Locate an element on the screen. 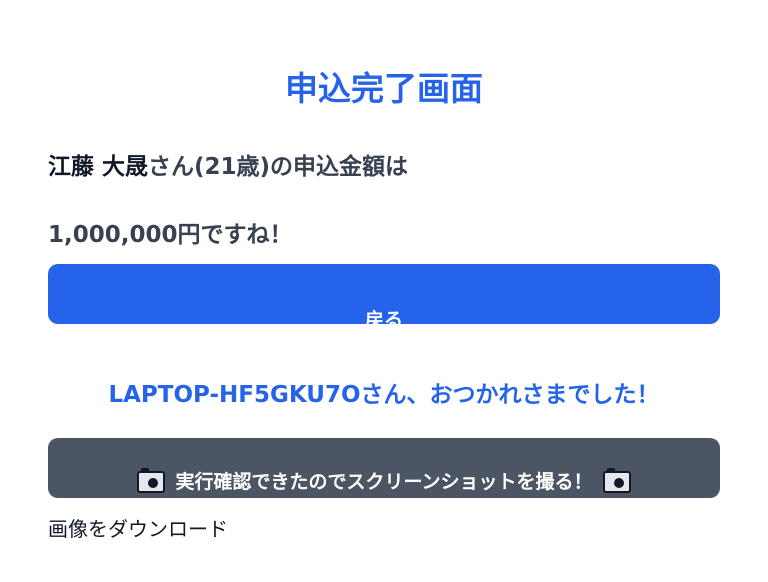 This screenshot has height=582, width=768. screenshot-button-content: 実行確認できたのでスクリーンショットを撮る！ is located at coordinates (384, 482).